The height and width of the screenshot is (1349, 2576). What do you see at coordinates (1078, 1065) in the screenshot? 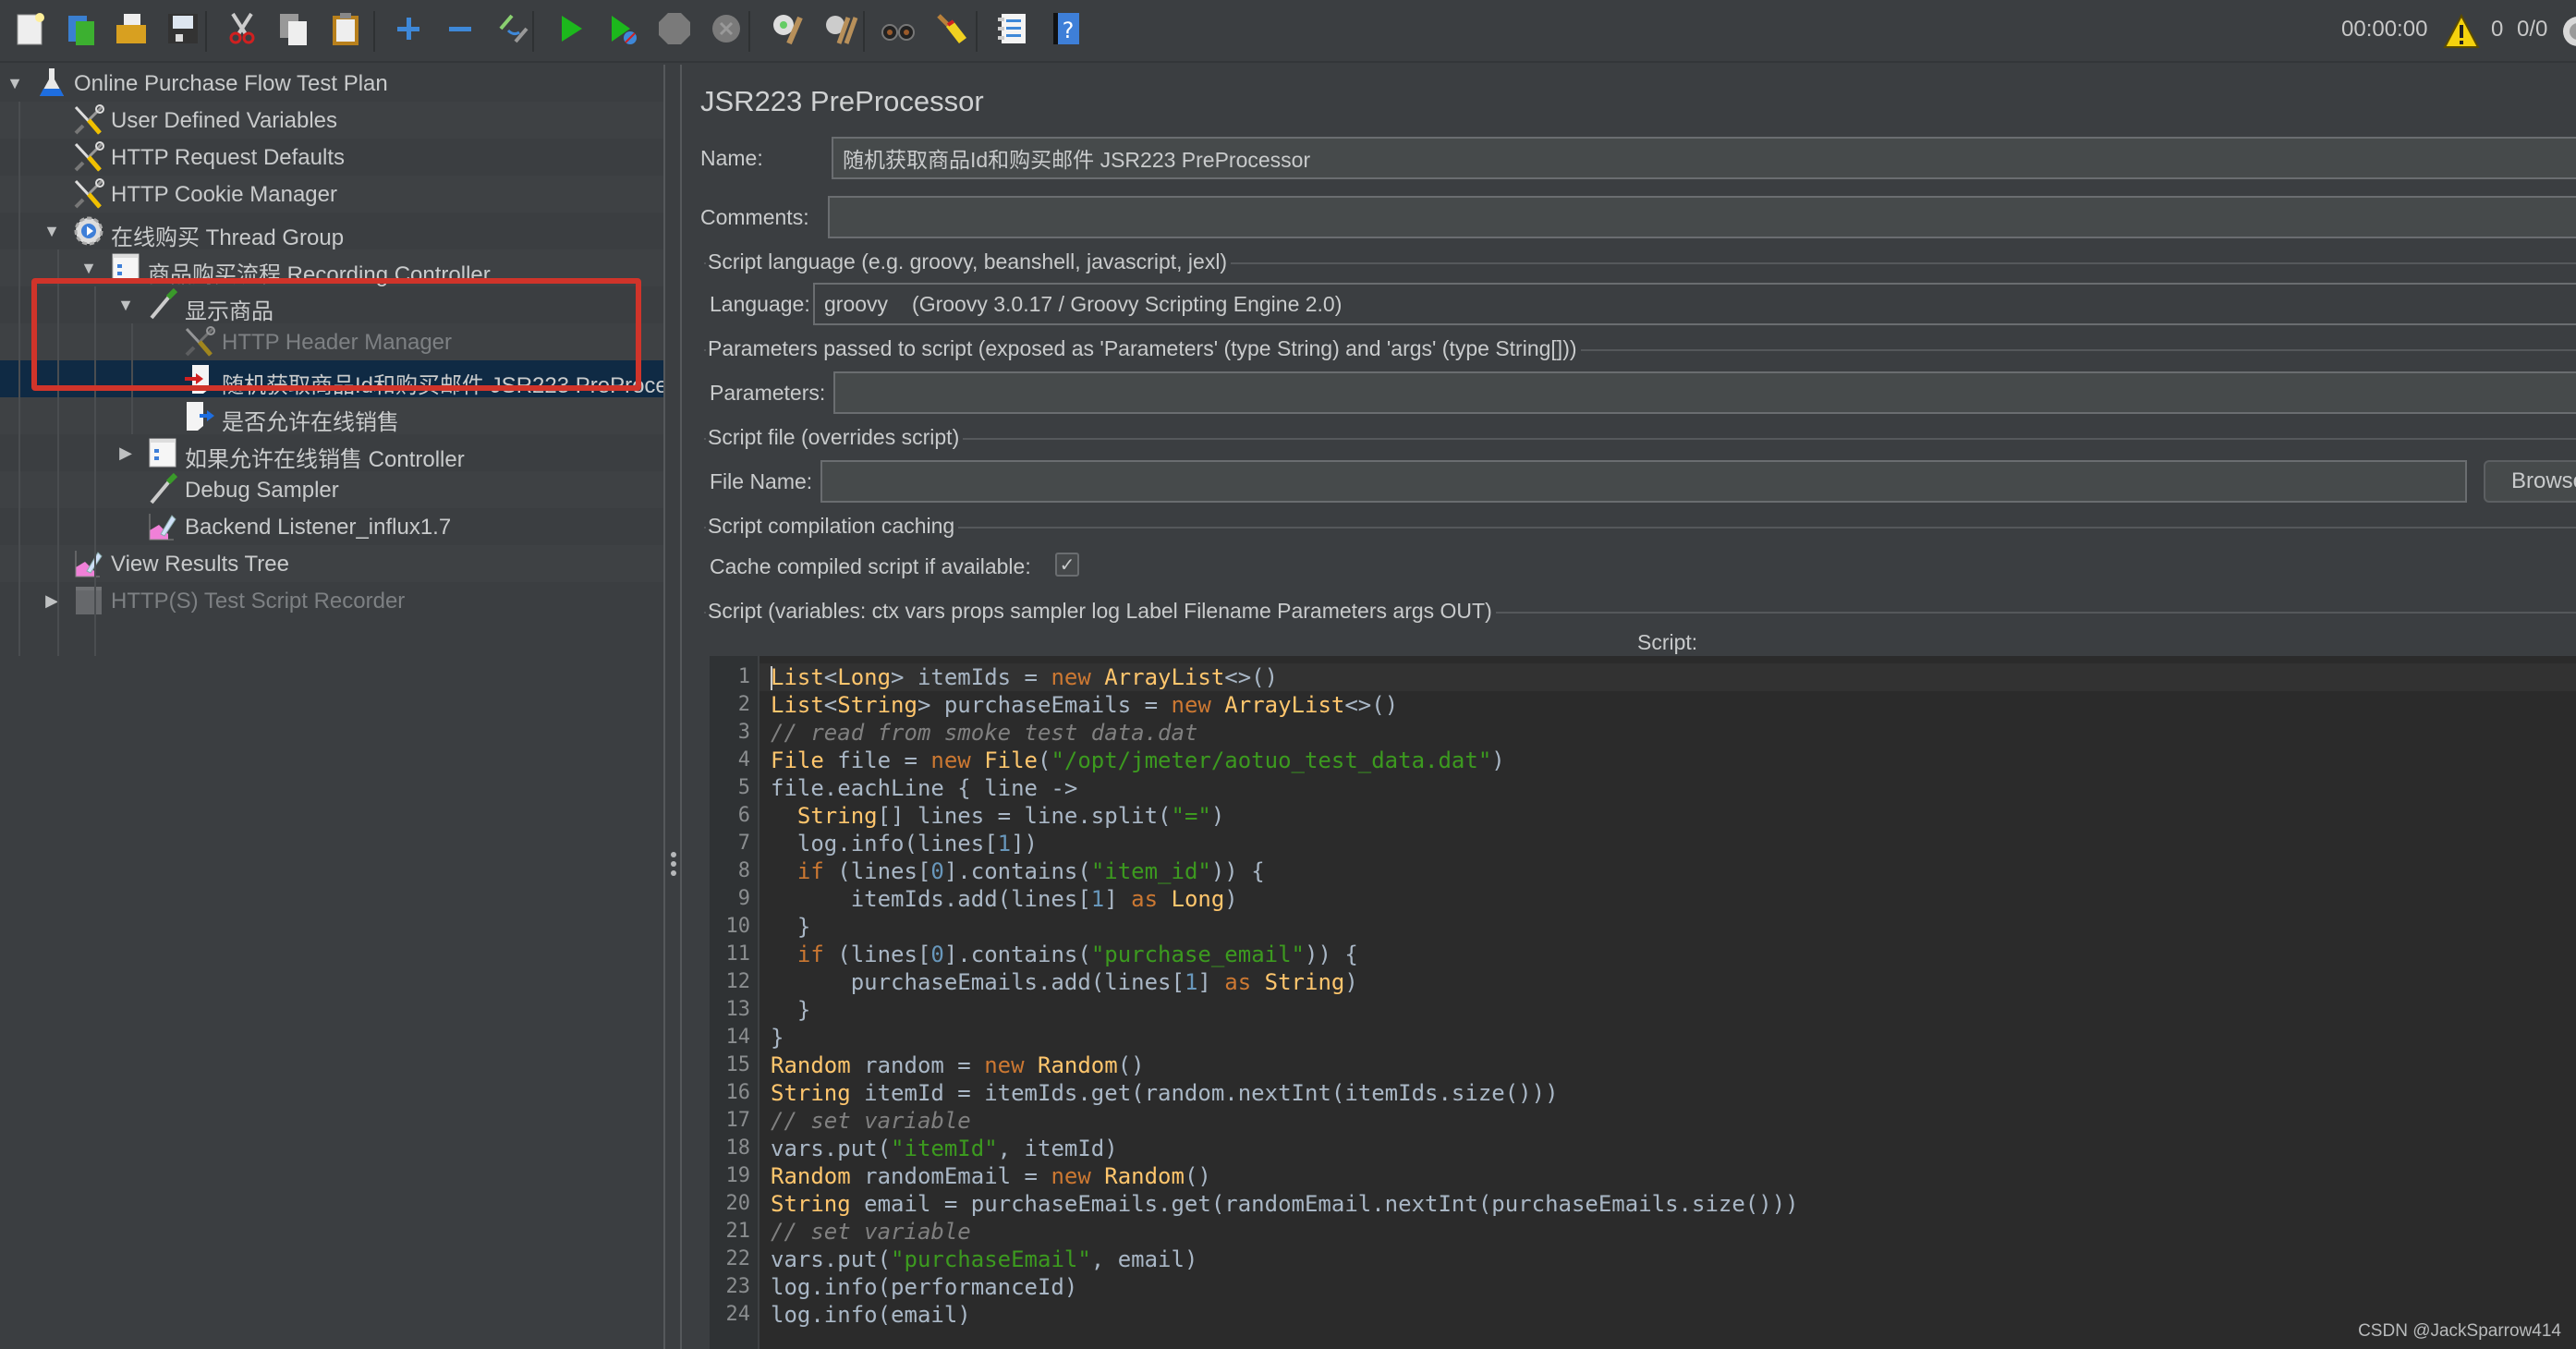
I see `code-token: Random` at bounding box center [1078, 1065].